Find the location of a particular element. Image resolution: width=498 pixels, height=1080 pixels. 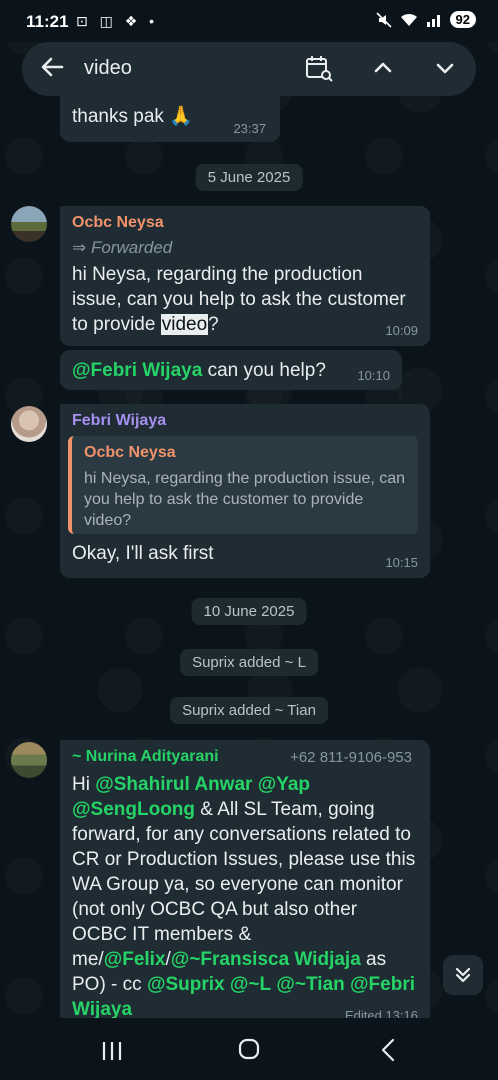

message-time: Edited 13:16 is located at coordinates (381, 1013).